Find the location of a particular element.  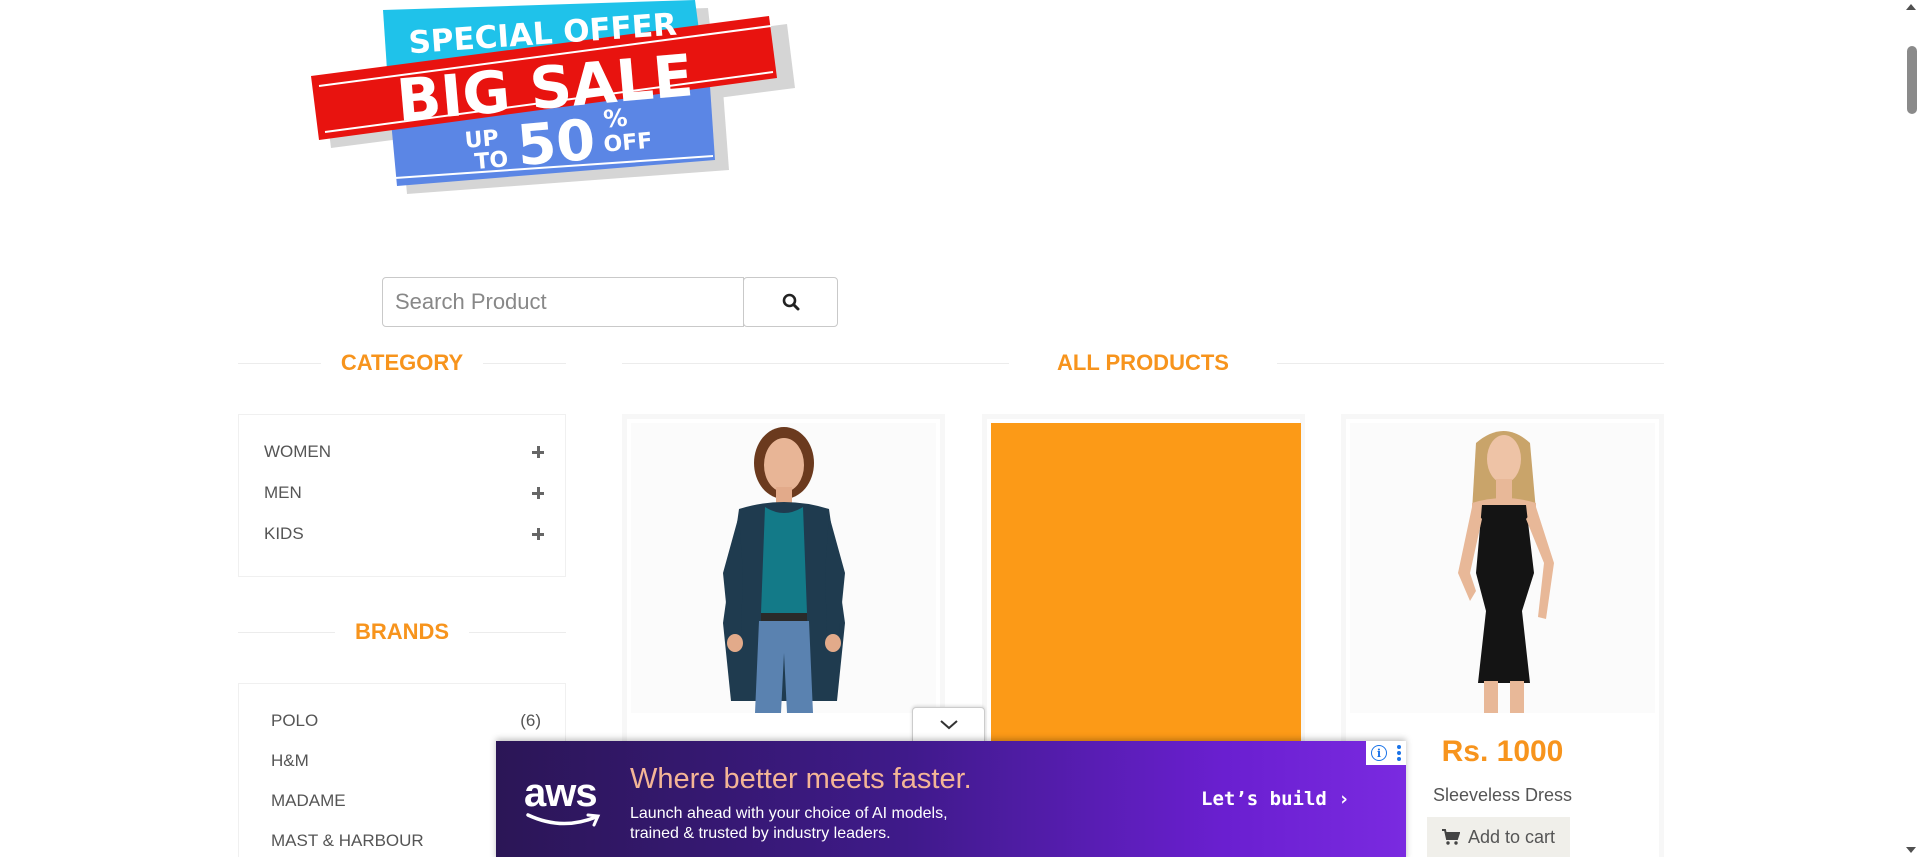

brands-title: BRANDS is located at coordinates (402, 631).